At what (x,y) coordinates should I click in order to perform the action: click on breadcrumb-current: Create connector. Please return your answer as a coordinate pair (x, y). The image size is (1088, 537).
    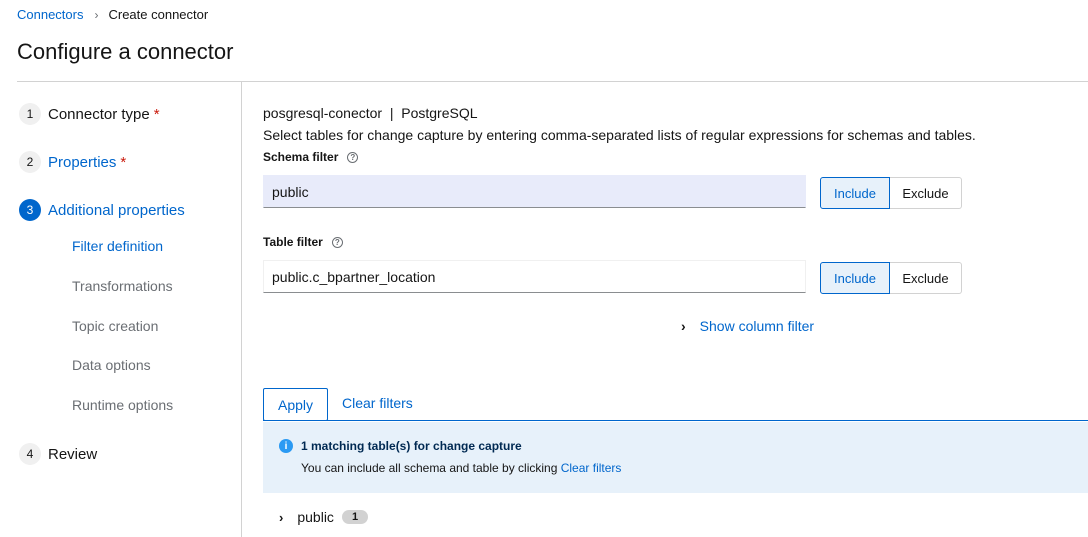
    Looking at the image, I should click on (158, 14).